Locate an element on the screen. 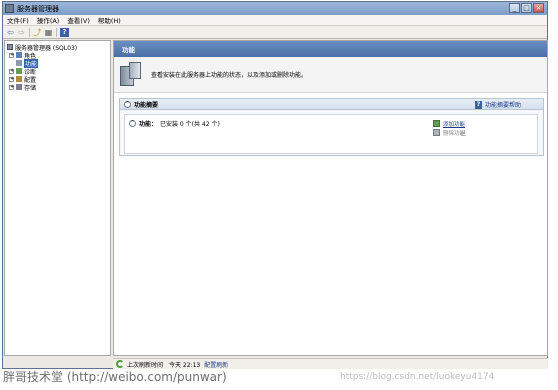 The height and width of the screenshot is (390, 558). watermark-right: https://blog.csdn.net/luokeyu4174 is located at coordinates (417, 377).